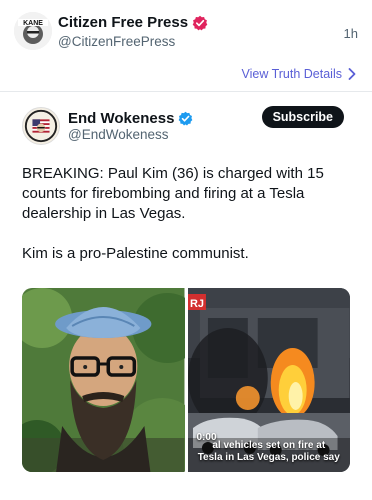  What do you see at coordinates (41, 126) in the screenshot?
I see `quoted-author-avatar` at bounding box center [41, 126].